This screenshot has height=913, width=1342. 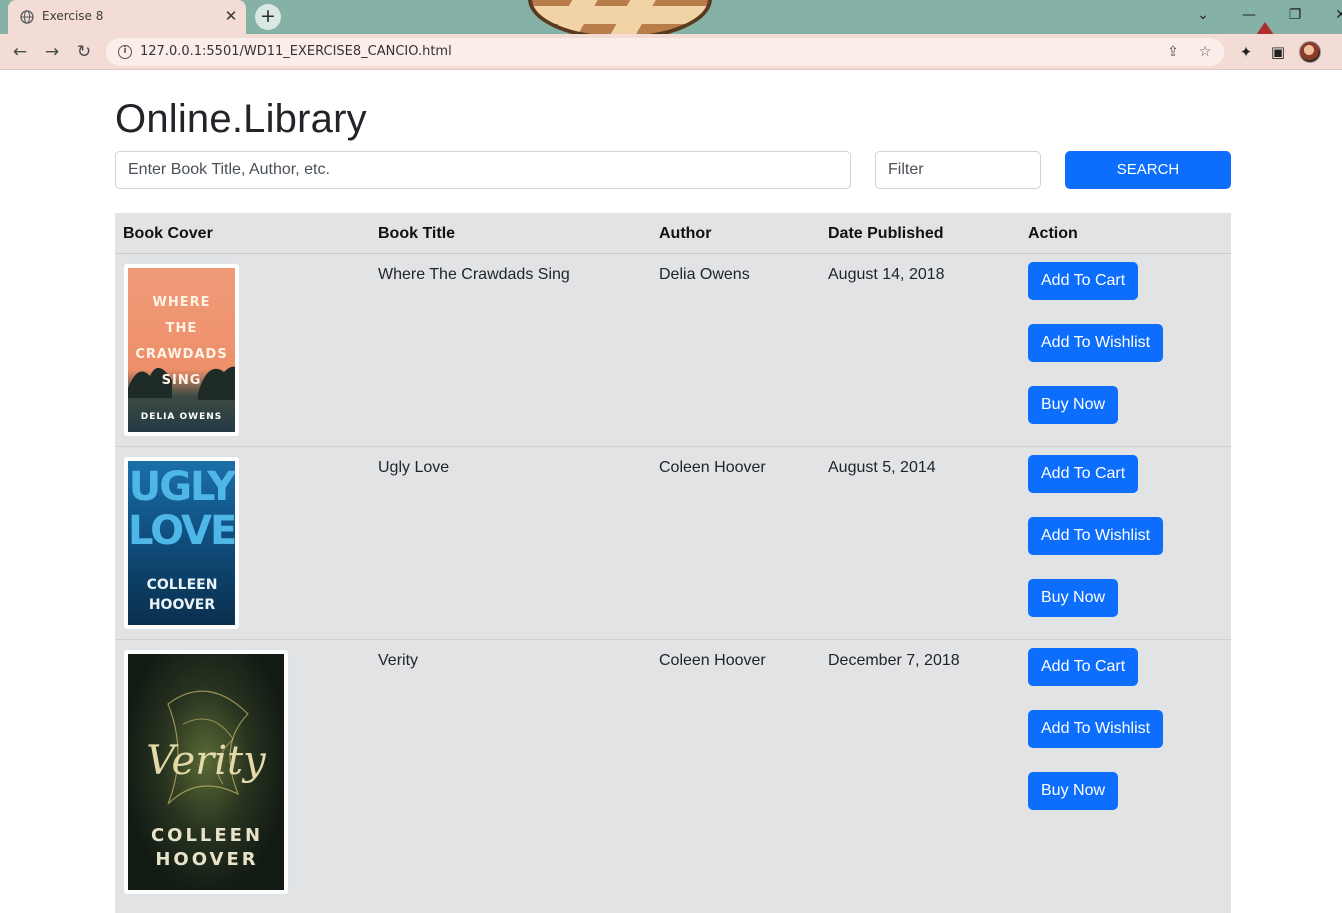 What do you see at coordinates (84, 52) in the screenshot?
I see `reload-icon: ↻` at bounding box center [84, 52].